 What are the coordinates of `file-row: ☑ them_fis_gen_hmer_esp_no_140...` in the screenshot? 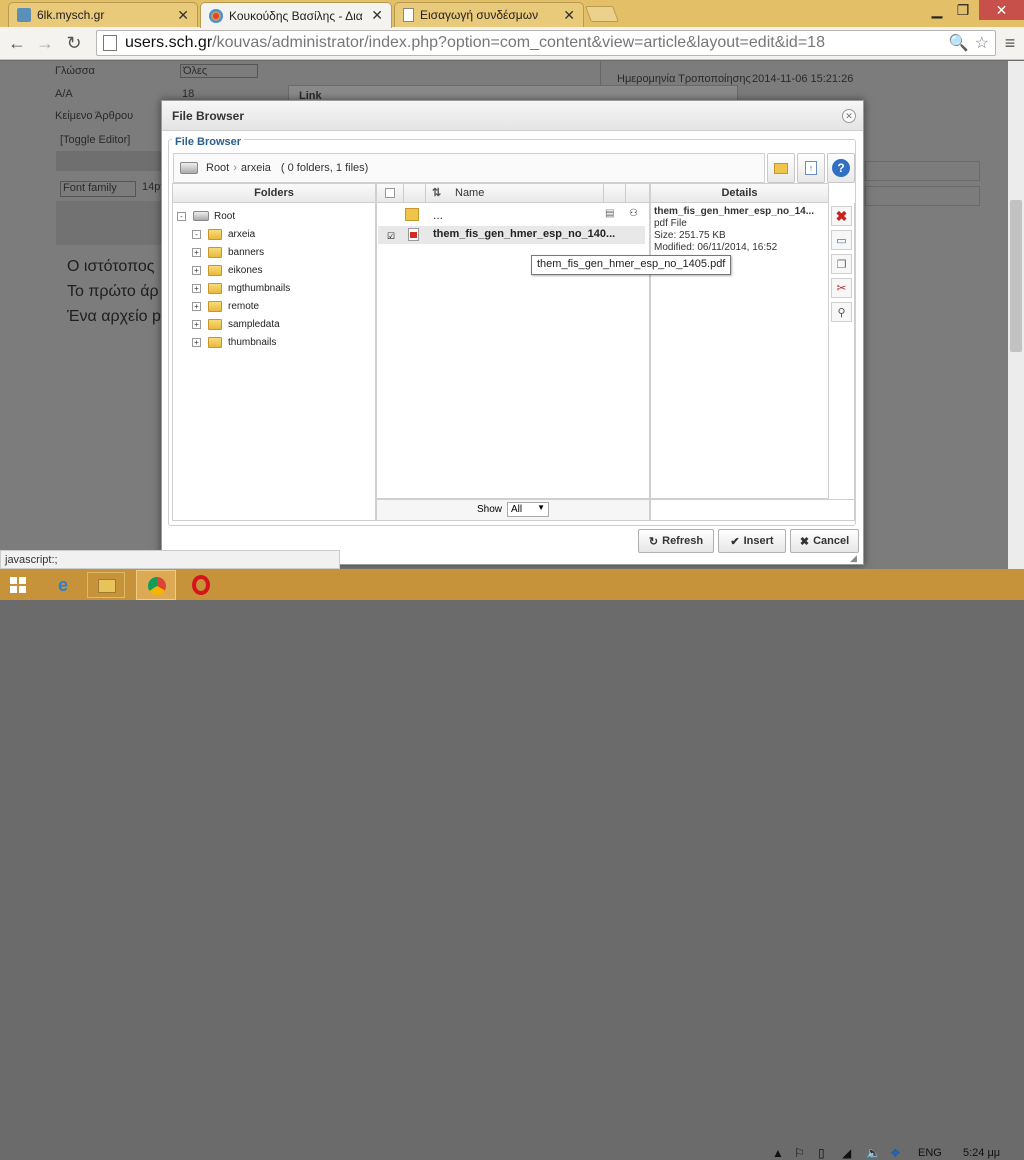 It's located at (511, 235).